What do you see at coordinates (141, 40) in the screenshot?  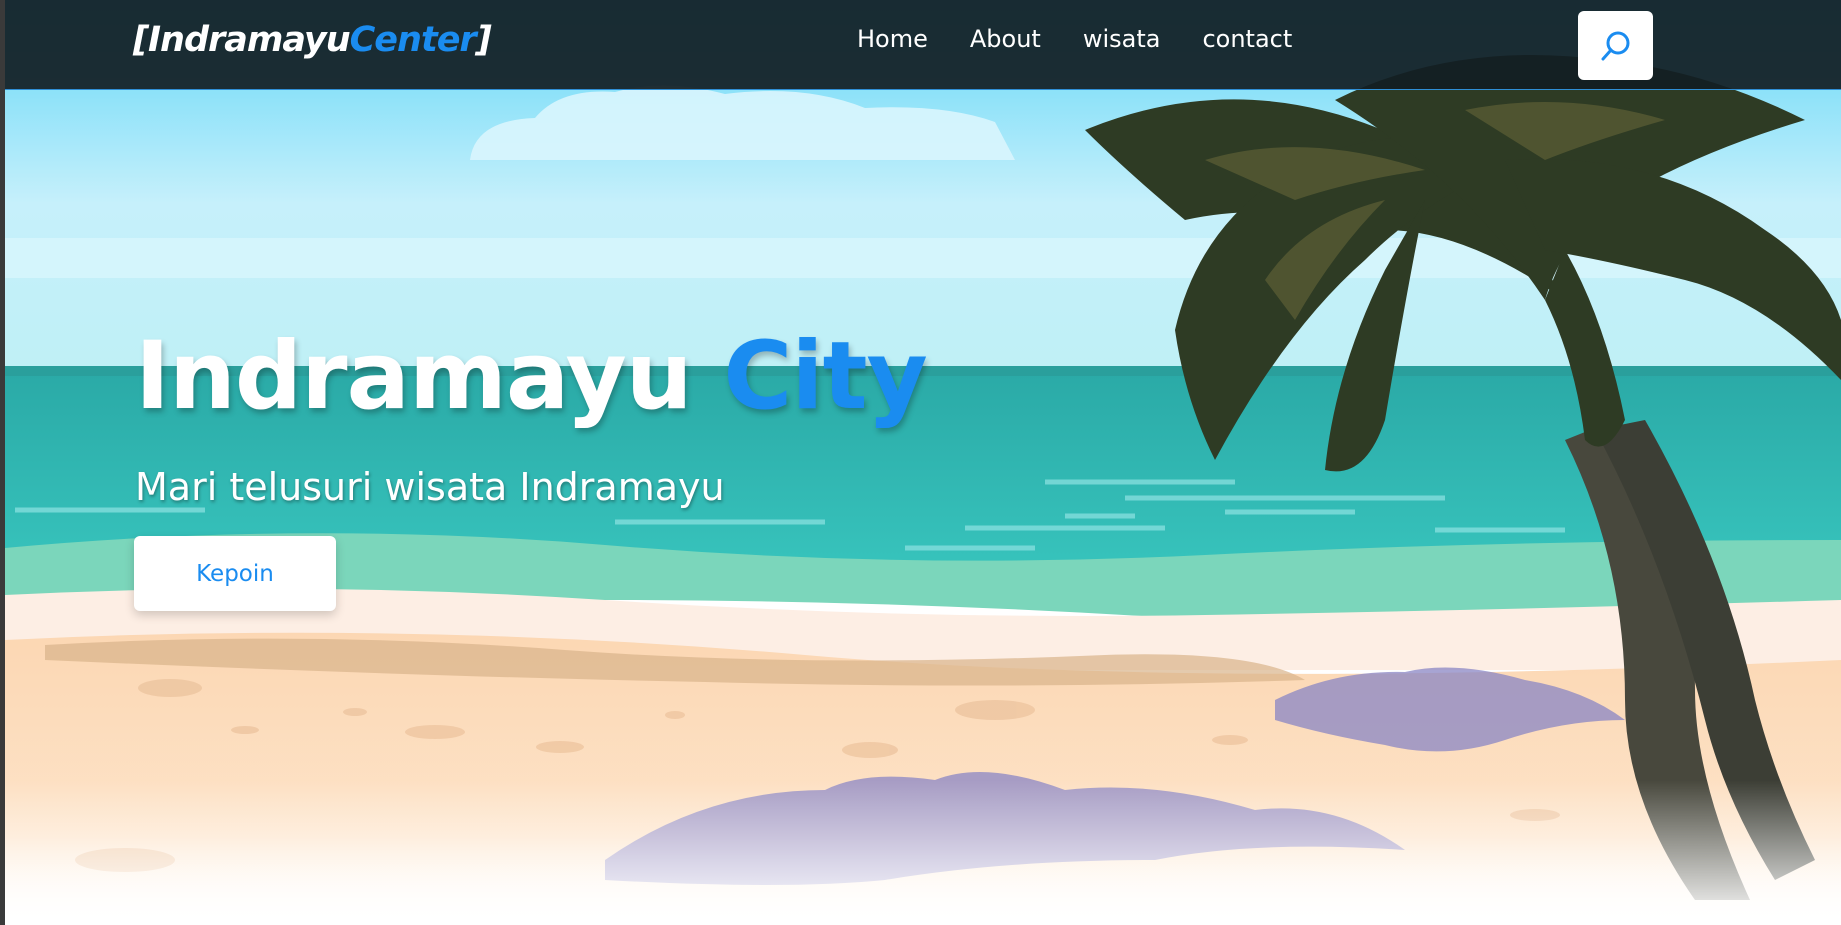 I see `brand-open-bracket: [` at bounding box center [141, 40].